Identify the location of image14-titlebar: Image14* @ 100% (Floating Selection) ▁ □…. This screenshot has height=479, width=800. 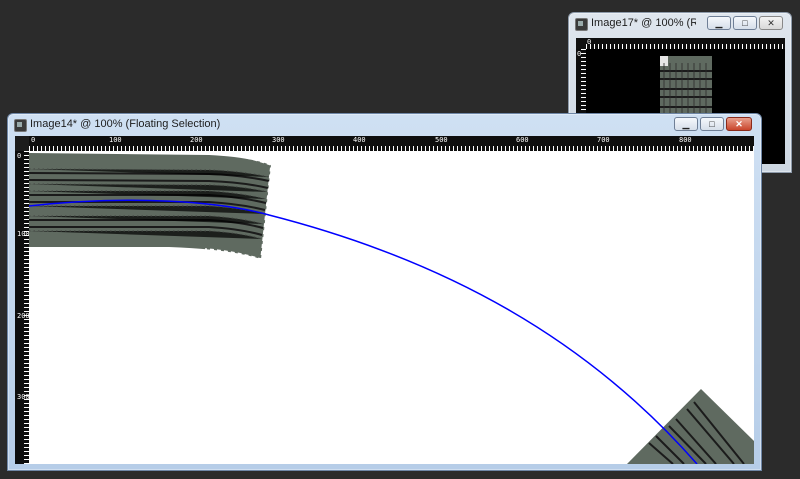
(384, 125).